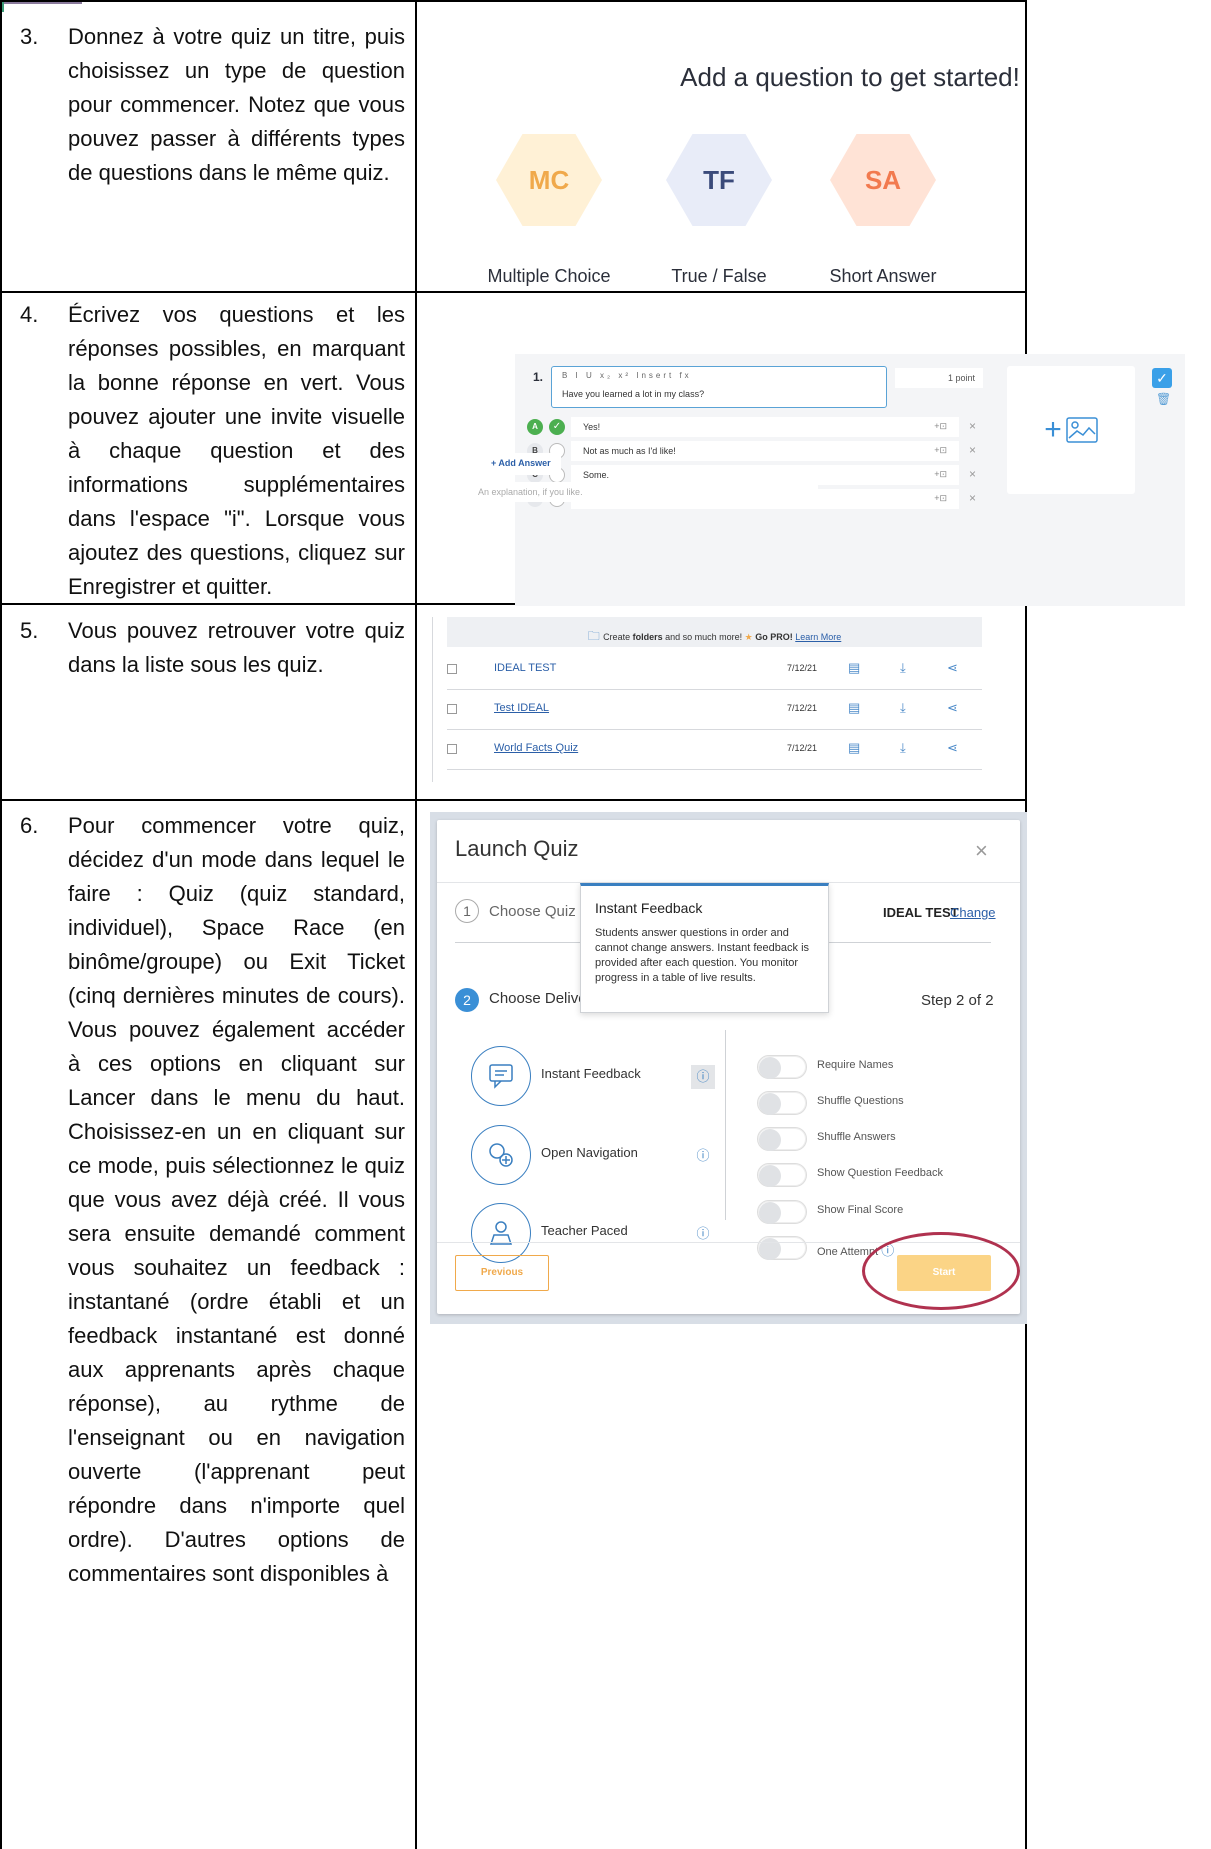  I want to click on navigation-icon, so click(501, 1155).